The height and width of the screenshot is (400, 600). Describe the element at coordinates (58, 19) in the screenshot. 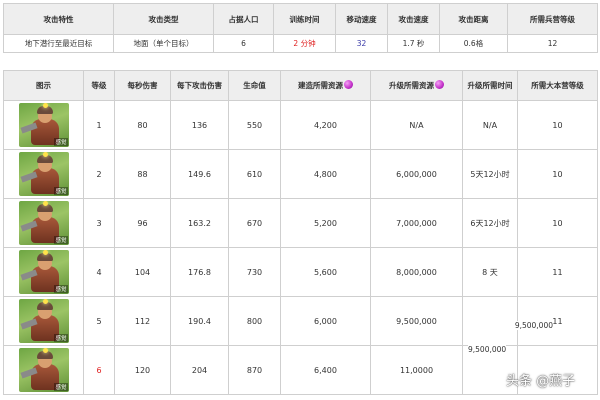

I see `header-attack-feature: 攻击特性` at that location.